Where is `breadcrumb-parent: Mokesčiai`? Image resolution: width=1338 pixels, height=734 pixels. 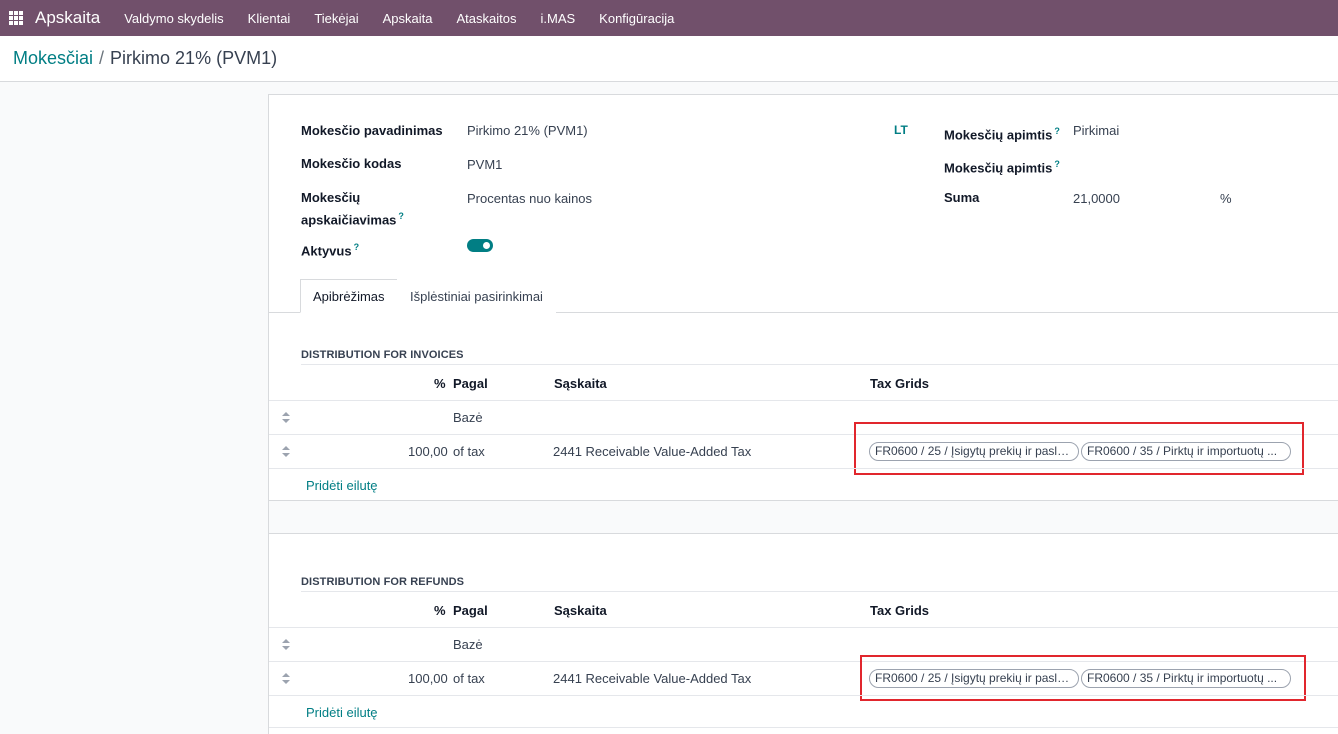
breadcrumb-parent: Mokesčiai is located at coordinates (53, 58).